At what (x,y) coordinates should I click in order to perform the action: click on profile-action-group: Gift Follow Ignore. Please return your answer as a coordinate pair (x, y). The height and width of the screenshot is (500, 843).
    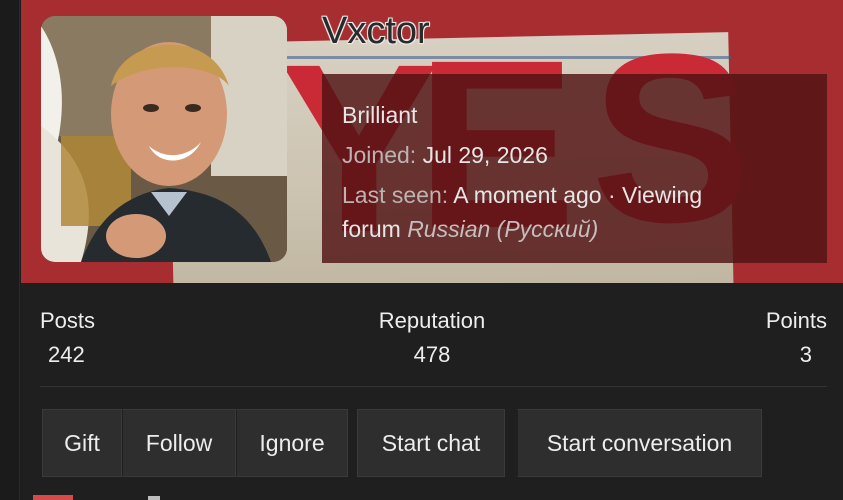
    Looking at the image, I should click on (195, 443).